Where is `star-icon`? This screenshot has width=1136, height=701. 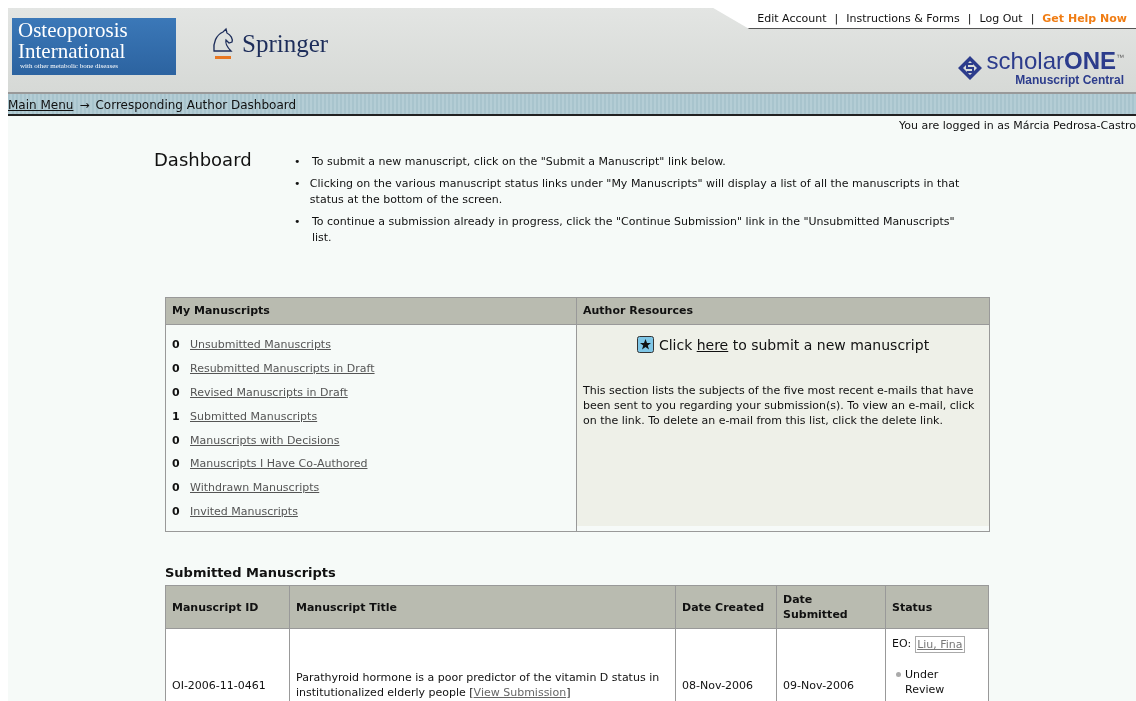 star-icon is located at coordinates (645, 344).